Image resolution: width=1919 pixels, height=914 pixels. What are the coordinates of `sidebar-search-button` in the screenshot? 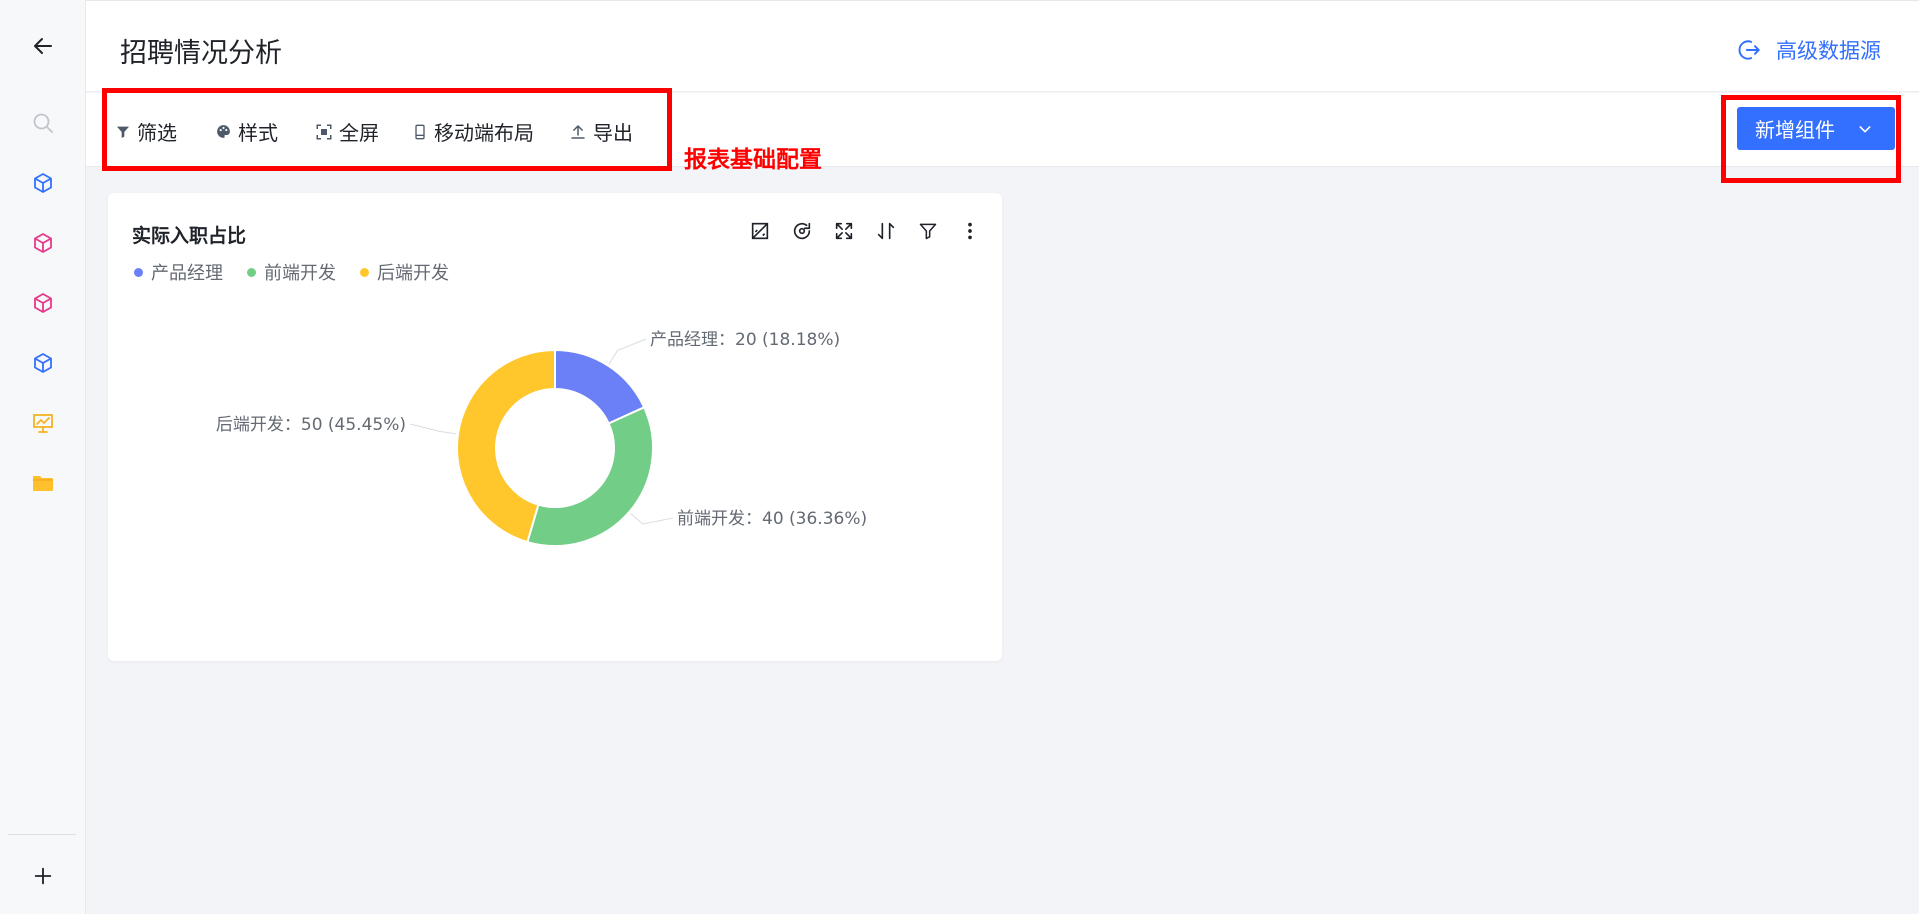 It's located at (43, 123).